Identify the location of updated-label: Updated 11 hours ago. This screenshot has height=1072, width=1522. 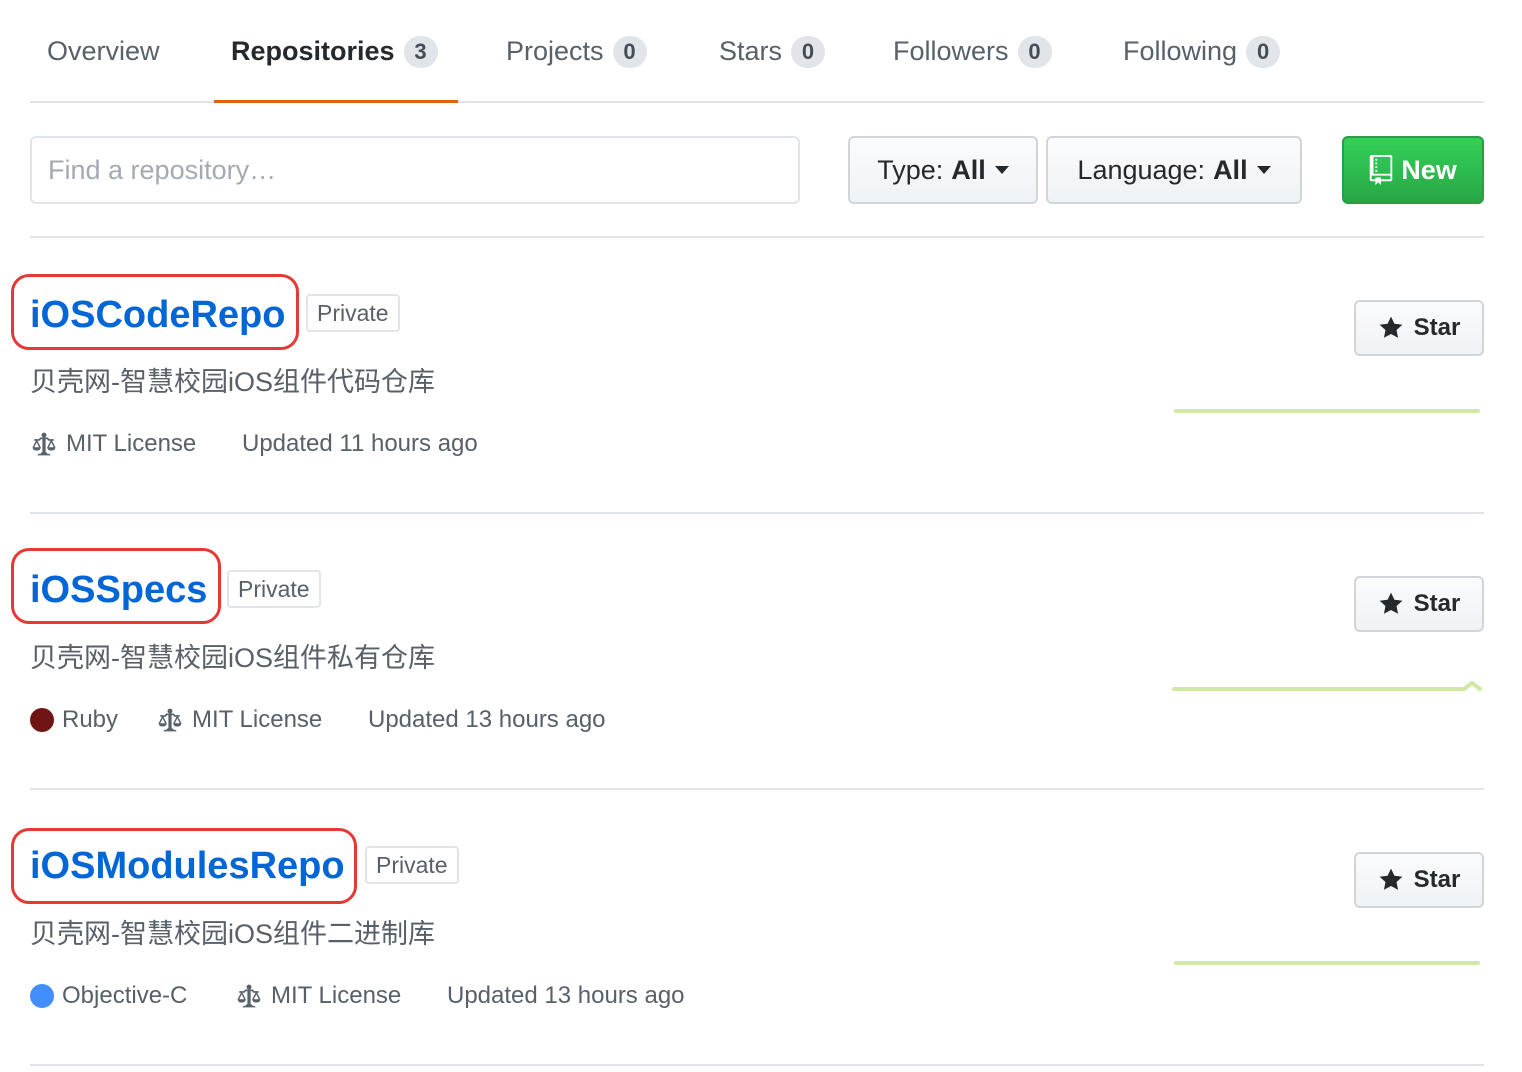
(360, 443).